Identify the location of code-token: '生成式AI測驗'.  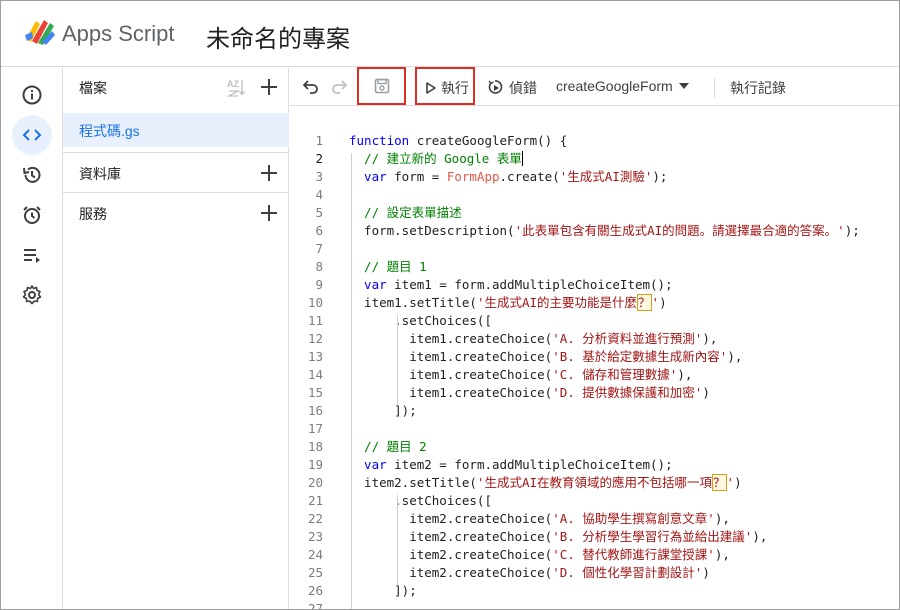
(606, 176).